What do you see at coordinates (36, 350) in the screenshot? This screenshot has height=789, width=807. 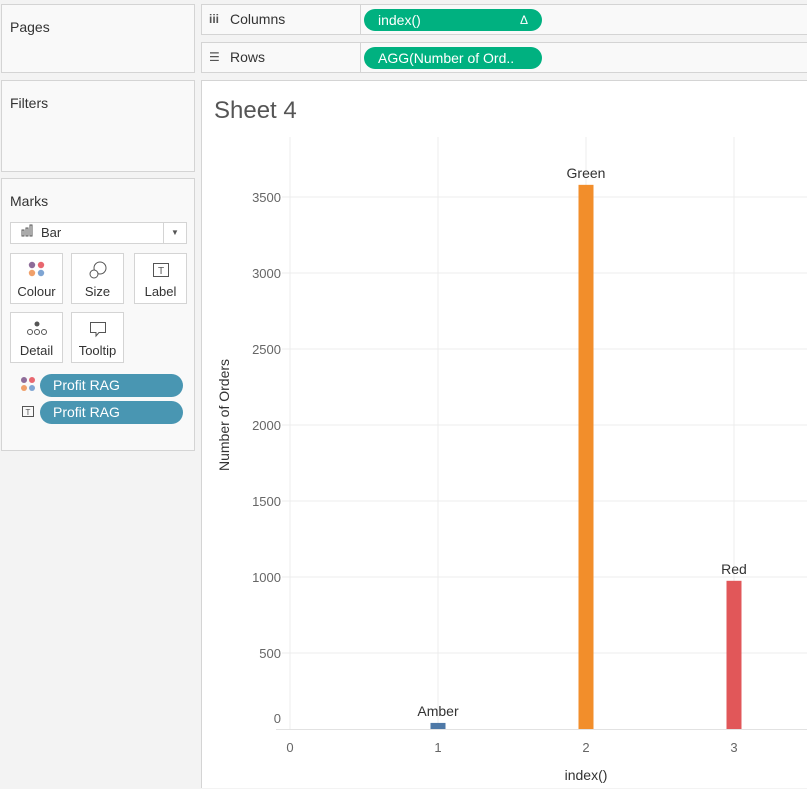 I see `detail-label: Detail` at bounding box center [36, 350].